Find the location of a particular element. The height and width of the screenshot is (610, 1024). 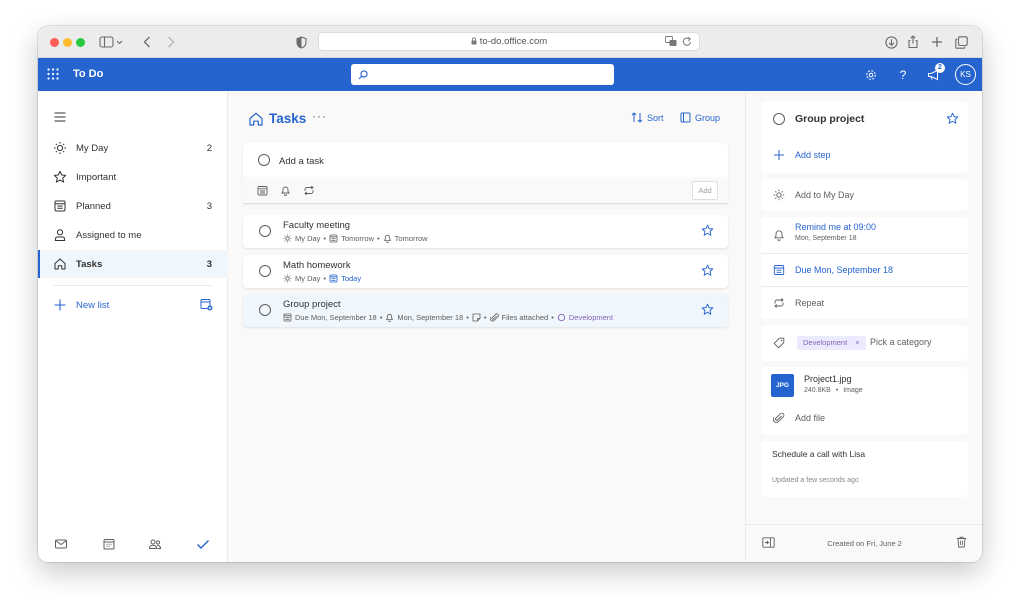

sidebar-item-label: Important is located at coordinates (96, 177).